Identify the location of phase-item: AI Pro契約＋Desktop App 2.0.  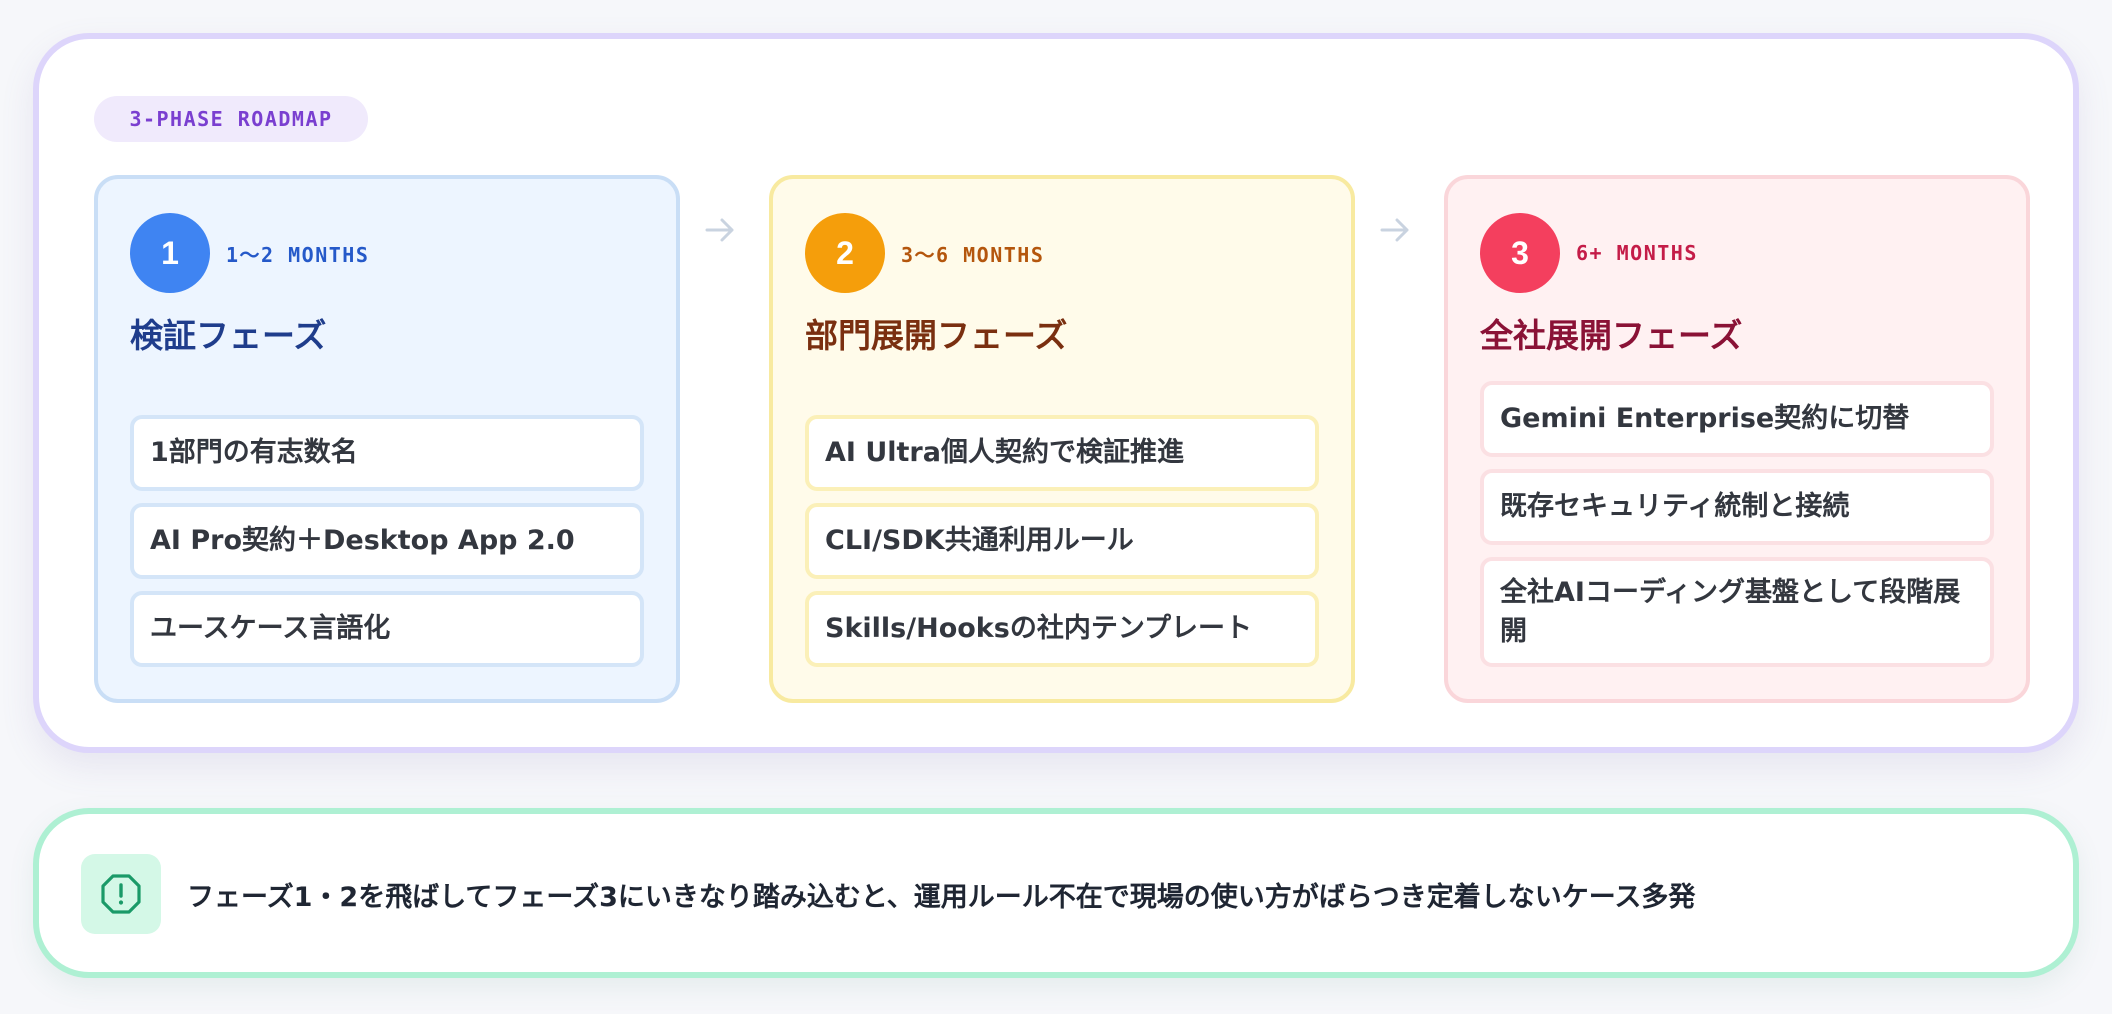
(387, 541).